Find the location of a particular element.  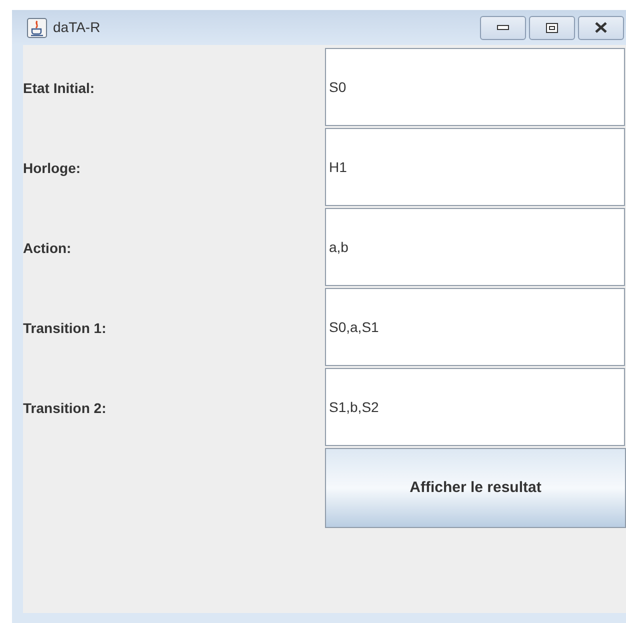

field-label: Action: is located at coordinates (47, 248).